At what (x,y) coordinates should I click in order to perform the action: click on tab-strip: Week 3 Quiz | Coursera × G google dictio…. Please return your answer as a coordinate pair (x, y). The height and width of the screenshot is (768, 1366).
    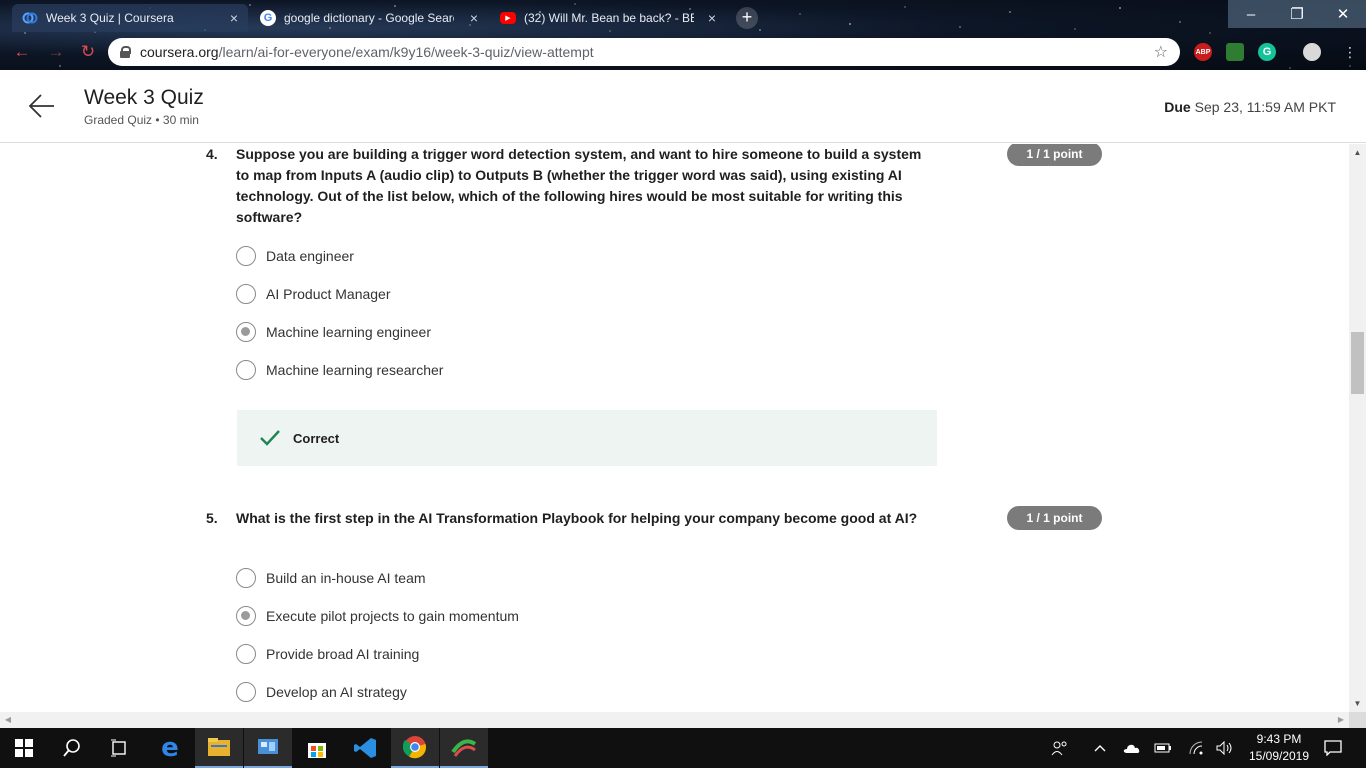
    Looking at the image, I should click on (683, 17).